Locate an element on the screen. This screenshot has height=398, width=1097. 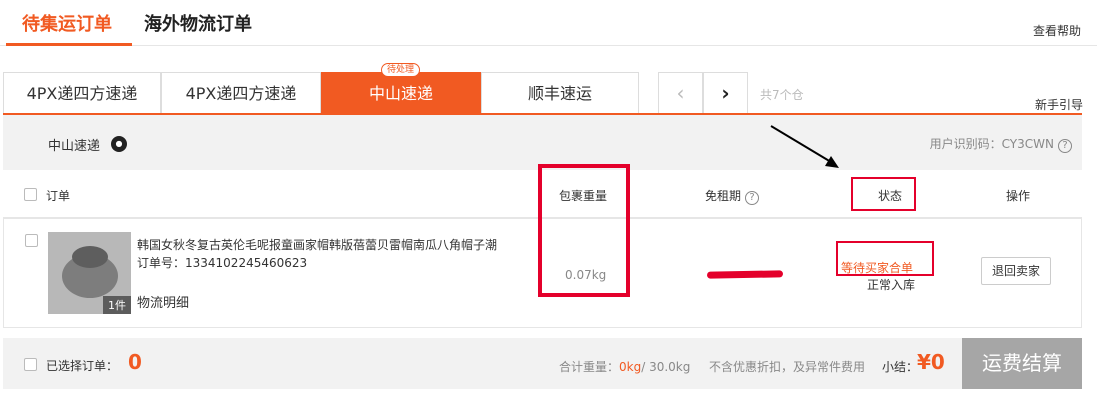
tab-overseas-logistics: 海外物流订单 is located at coordinates (198, 23).